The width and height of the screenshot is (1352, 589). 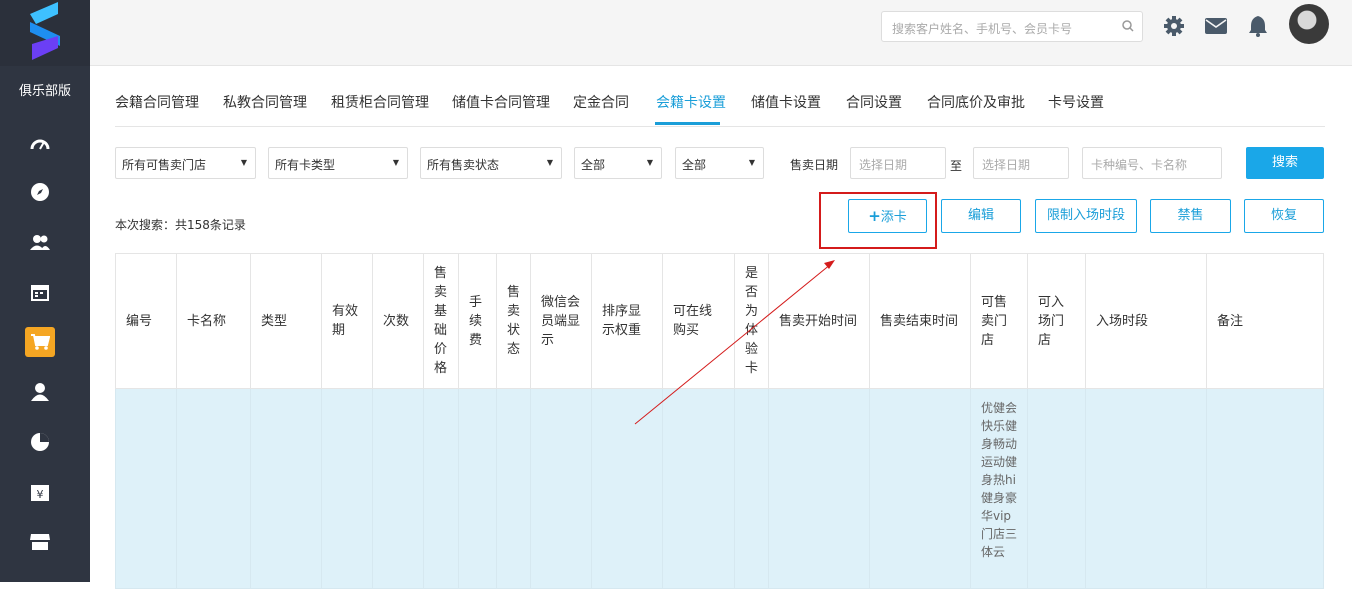 I want to click on dashboard-icon, so click(x=40, y=143).